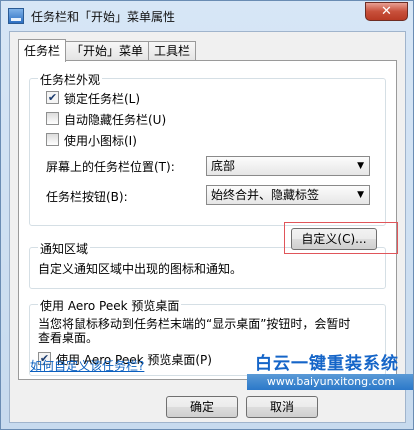  Describe the element at coordinates (100, 141) in the screenshot. I see `small-icons-label: 使用小图标(I)` at that location.